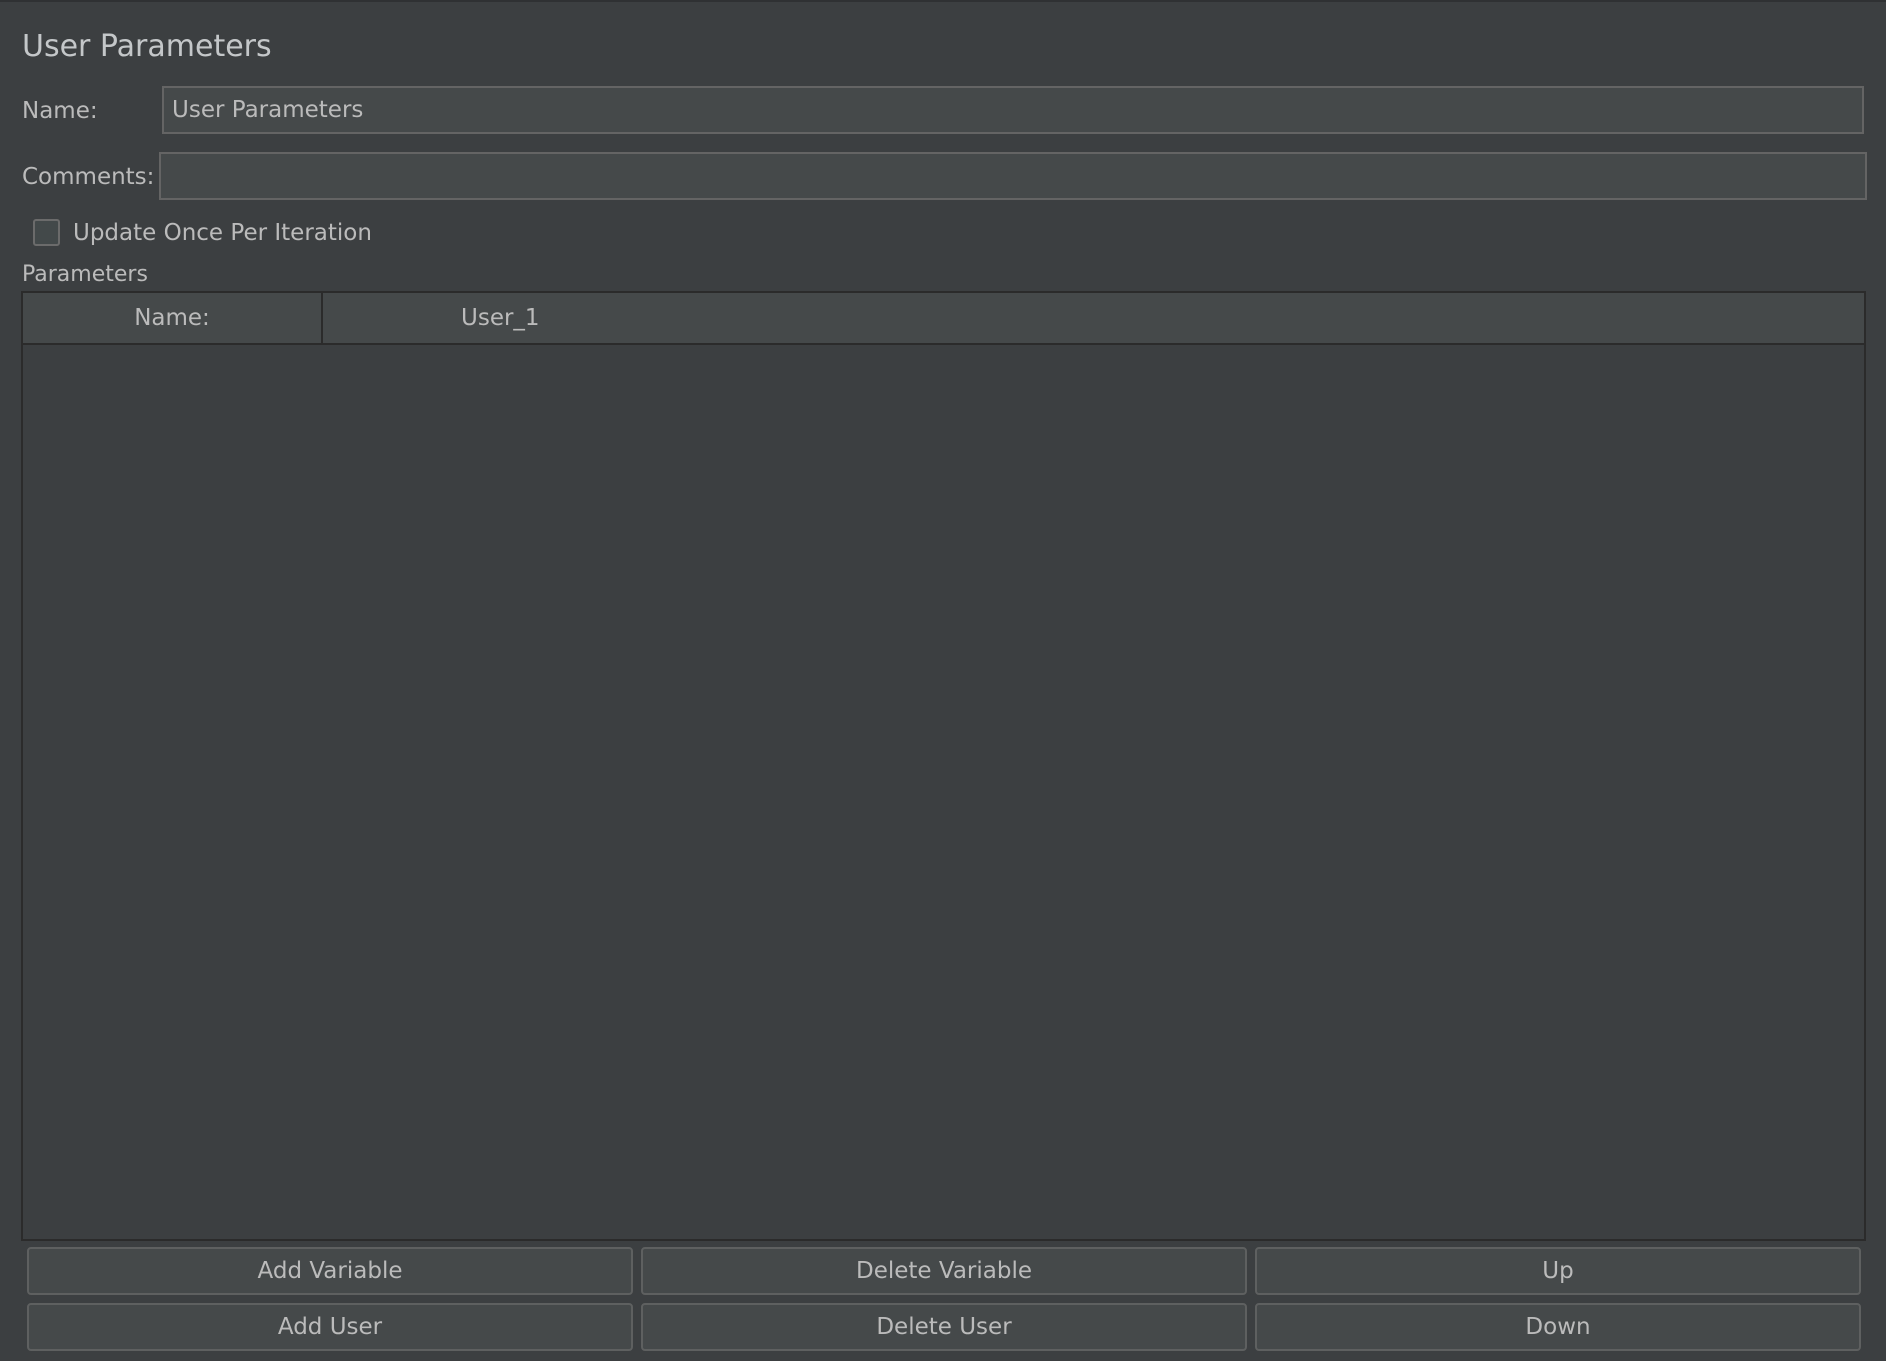  Describe the element at coordinates (173, 318) in the screenshot. I see `column-header-name: Name:` at that location.